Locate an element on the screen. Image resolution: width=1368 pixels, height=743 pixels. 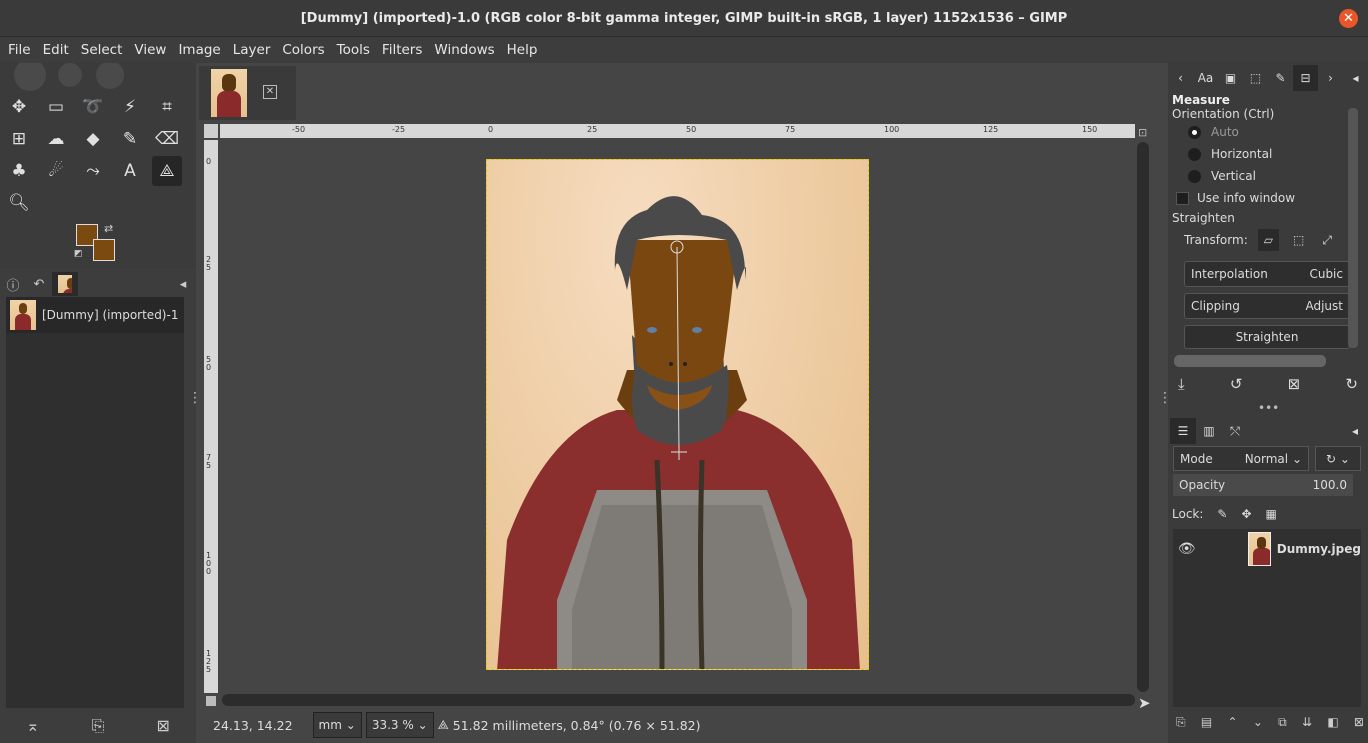
orientation-horizontal-radio: Horizontal is located at coordinates (1267, 154).